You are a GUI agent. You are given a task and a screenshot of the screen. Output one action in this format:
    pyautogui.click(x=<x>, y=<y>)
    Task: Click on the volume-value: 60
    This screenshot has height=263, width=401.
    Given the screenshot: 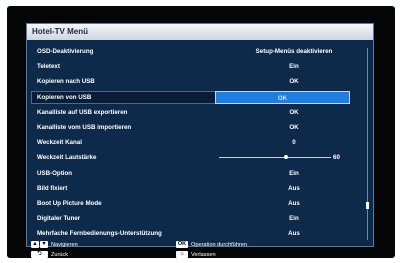 What is the action you would take?
    pyautogui.click(x=336, y=158)
    